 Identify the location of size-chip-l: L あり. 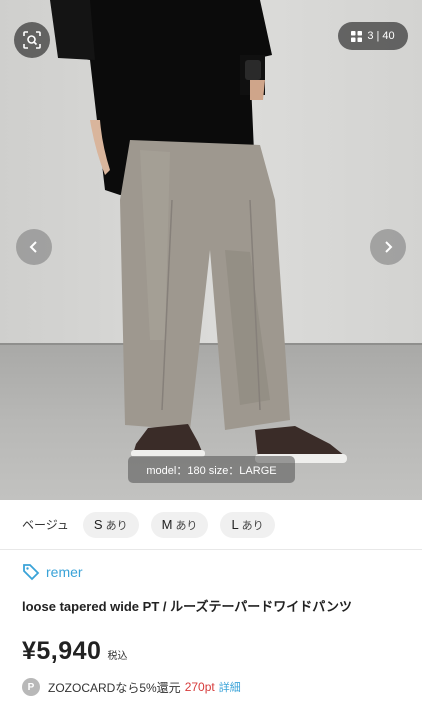
(247, 524).